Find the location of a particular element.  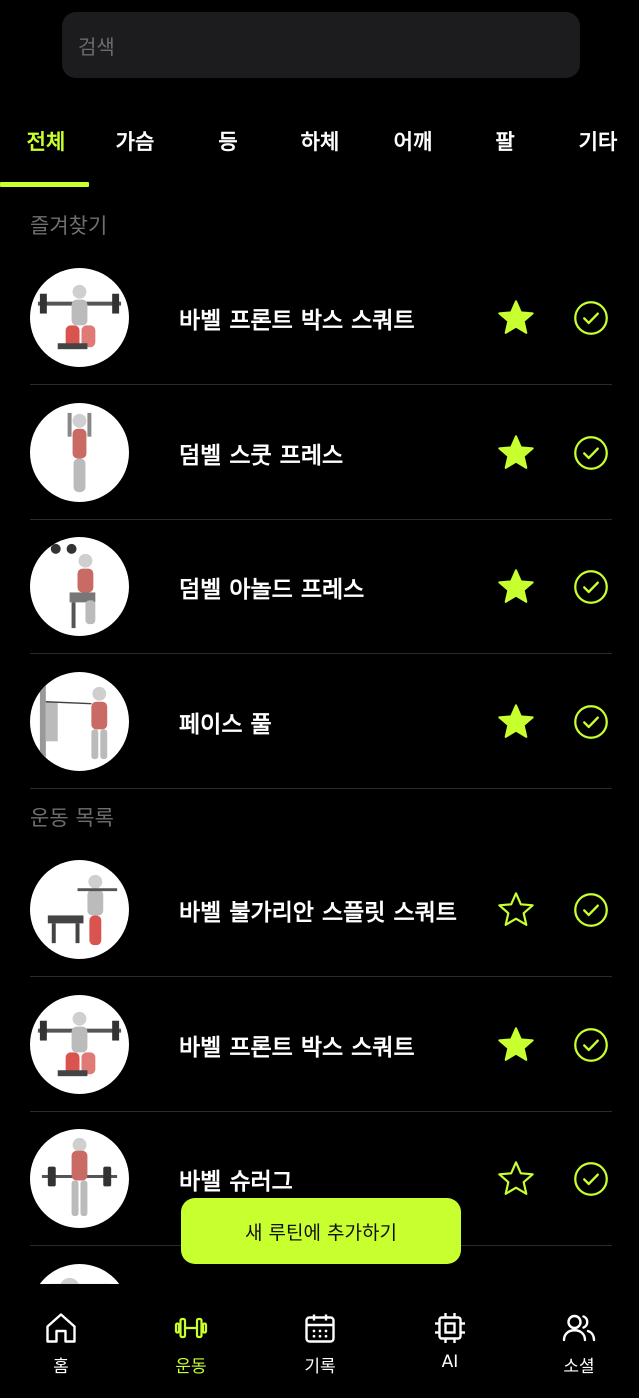

tab-legs: 하체 is located at coordinates (320, 141).